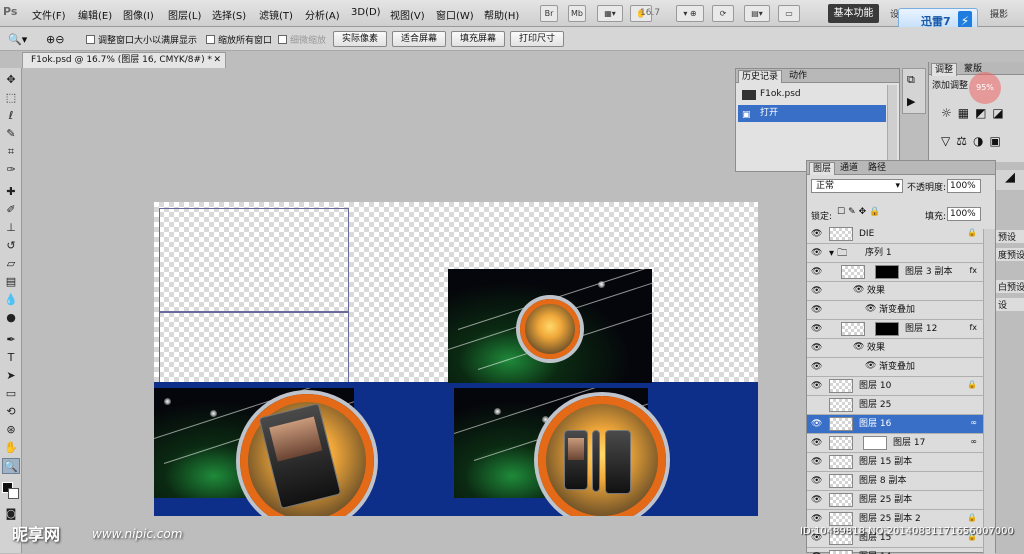 The image size is (1024, 554). I want to click on quick-mask-icon: ◙, so click(11, 514).